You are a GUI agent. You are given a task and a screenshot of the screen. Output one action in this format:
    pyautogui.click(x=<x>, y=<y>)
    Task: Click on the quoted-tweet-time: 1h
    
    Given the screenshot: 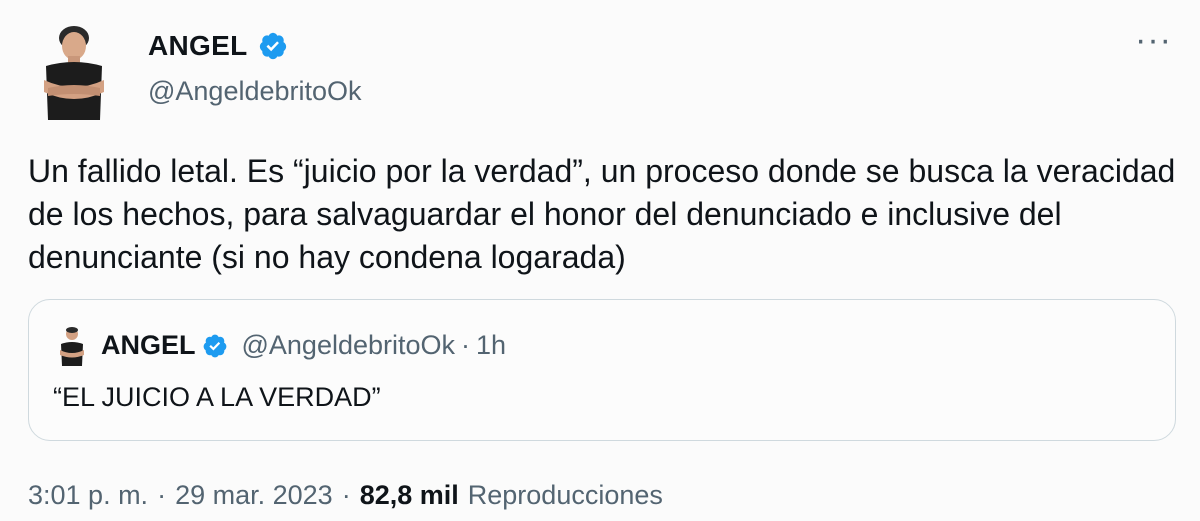 What is the action you would take?
    pyautogui.click(x=491, y=345)
    